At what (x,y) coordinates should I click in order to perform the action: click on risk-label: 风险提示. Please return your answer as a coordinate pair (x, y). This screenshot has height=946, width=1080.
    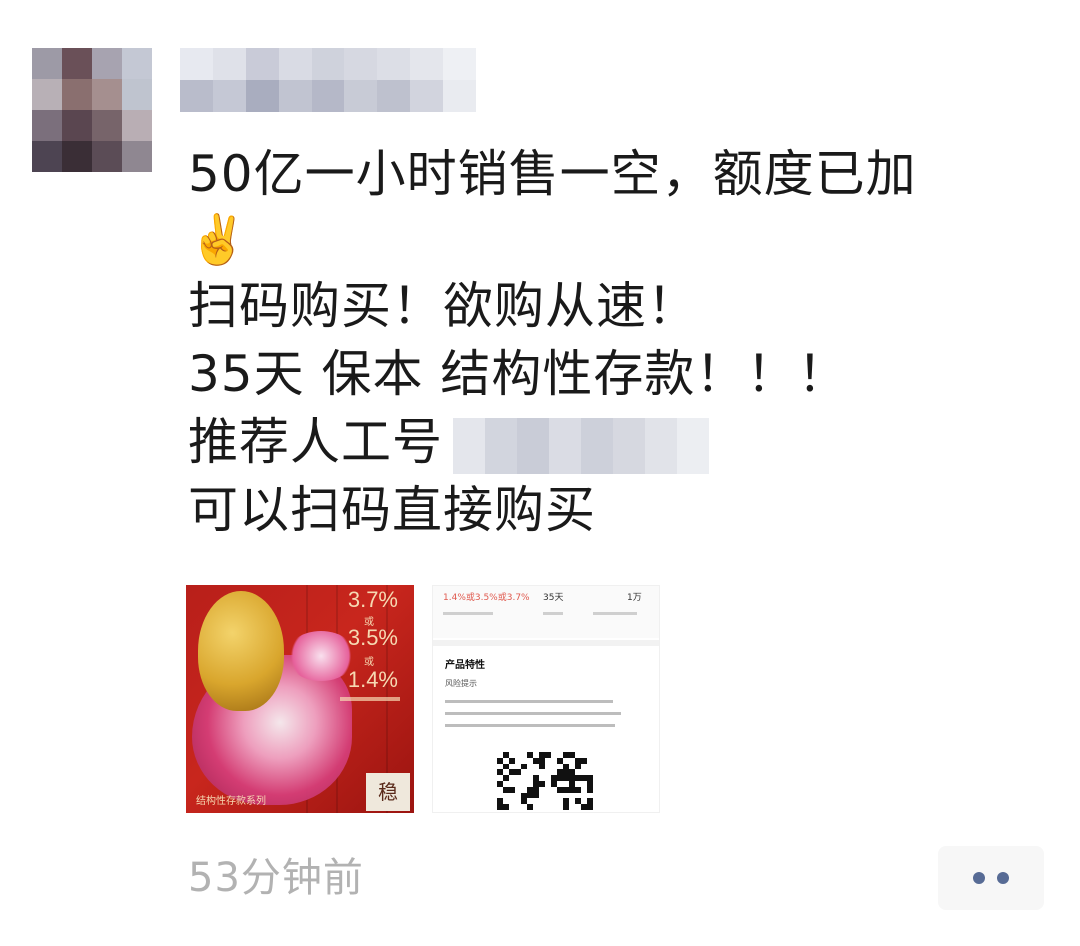
    Looking at the image, I should click on (461, 683).